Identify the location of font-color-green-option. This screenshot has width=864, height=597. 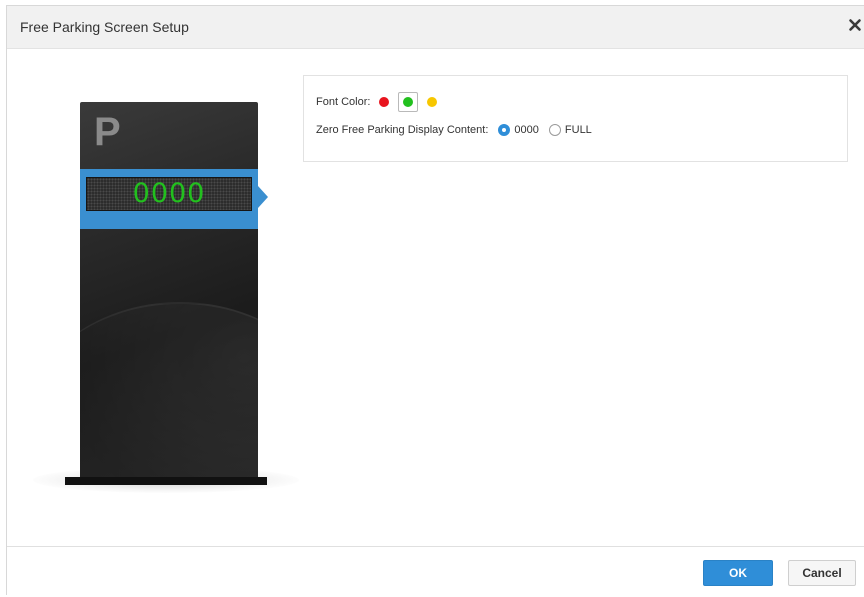
(408, 102).